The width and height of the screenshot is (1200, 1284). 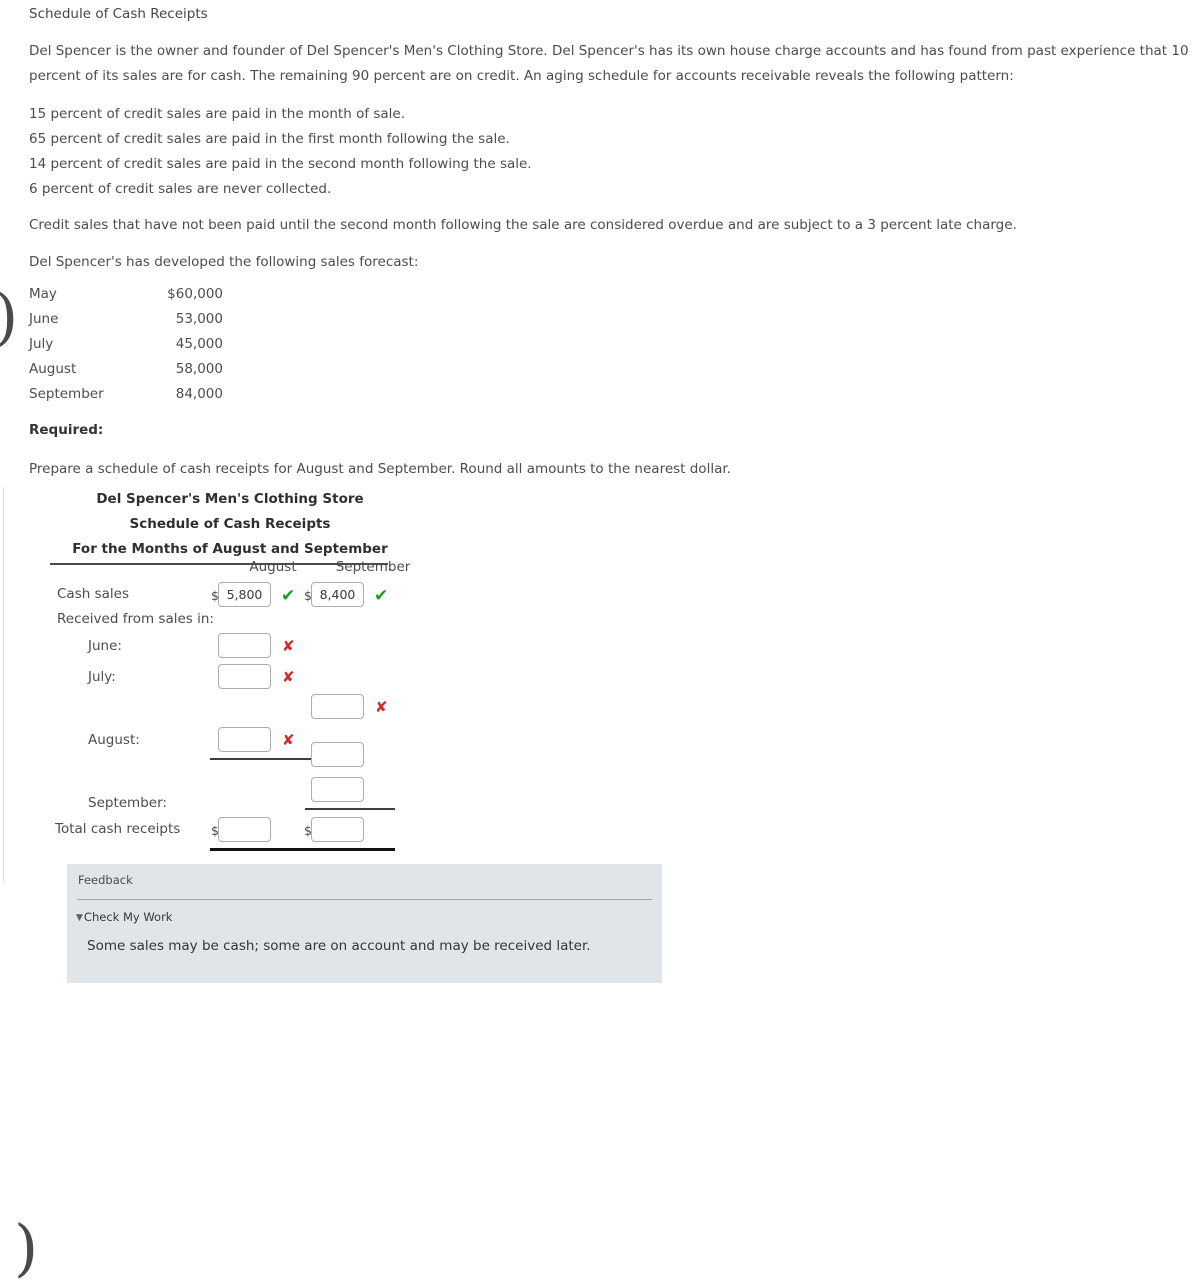 What do you see at coordinates (126, 368) in the screenshot?
I see `table-row: August 58,000` at bounding box center [126, 368].